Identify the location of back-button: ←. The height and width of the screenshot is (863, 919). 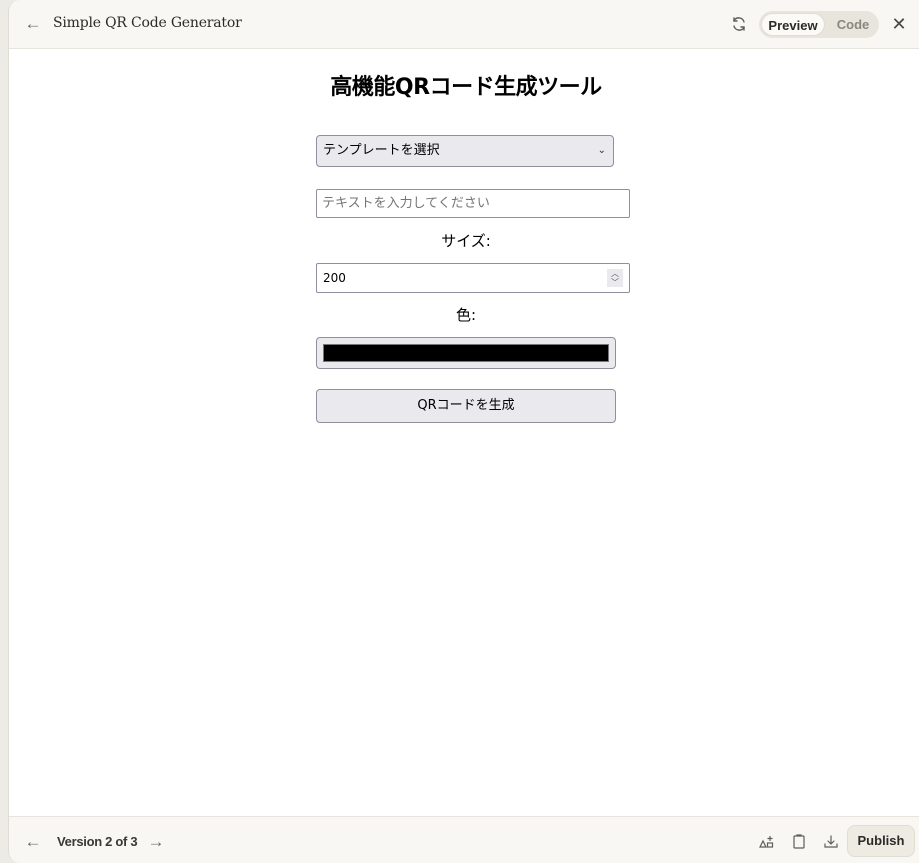
(33, 24).